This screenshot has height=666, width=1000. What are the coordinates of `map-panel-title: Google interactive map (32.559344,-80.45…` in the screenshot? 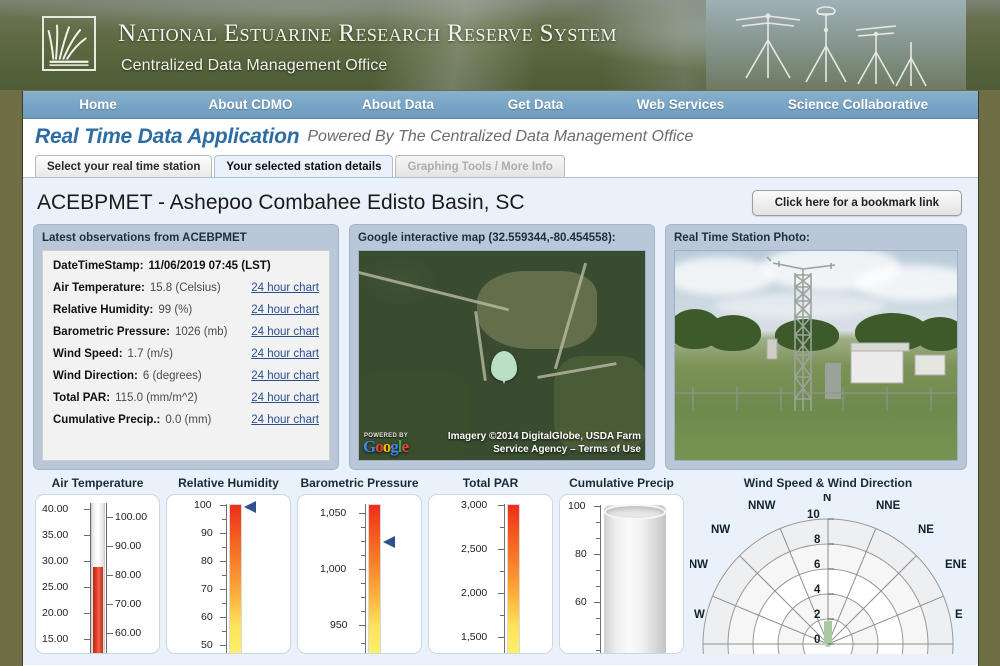 It's located at (487, 238).